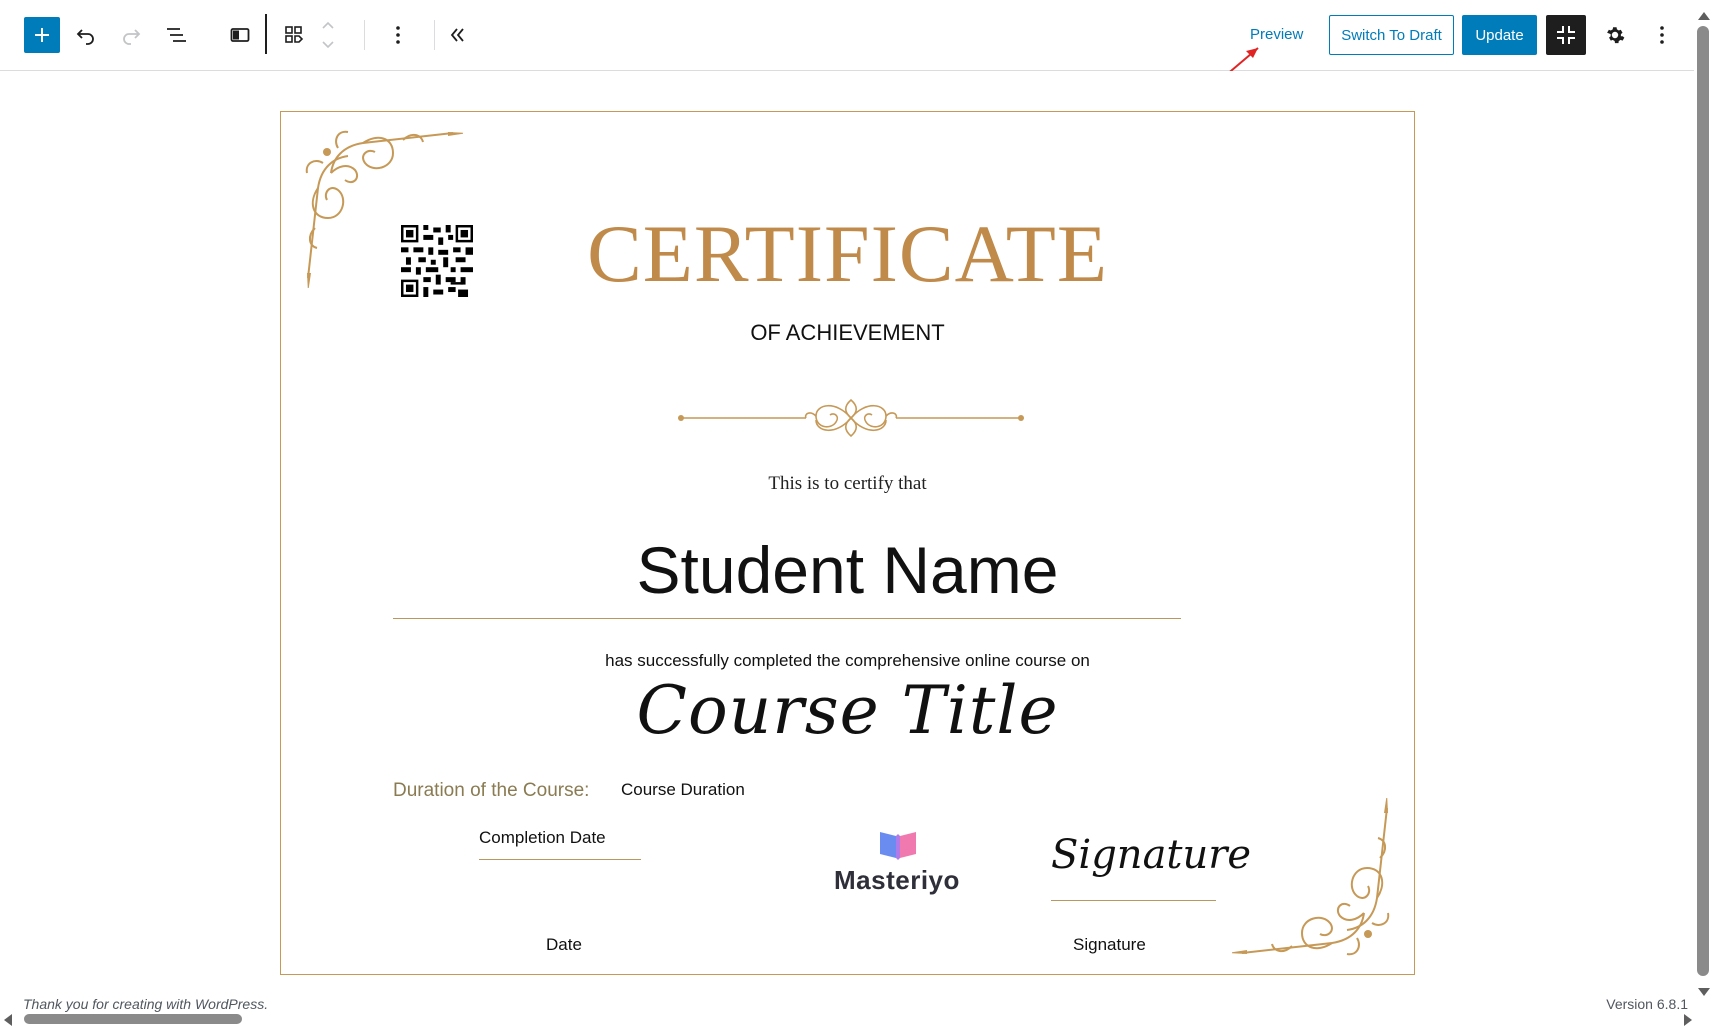 This screenshot has height=1028, width=1714. I want to click on list-view-button, so click(176, 35).